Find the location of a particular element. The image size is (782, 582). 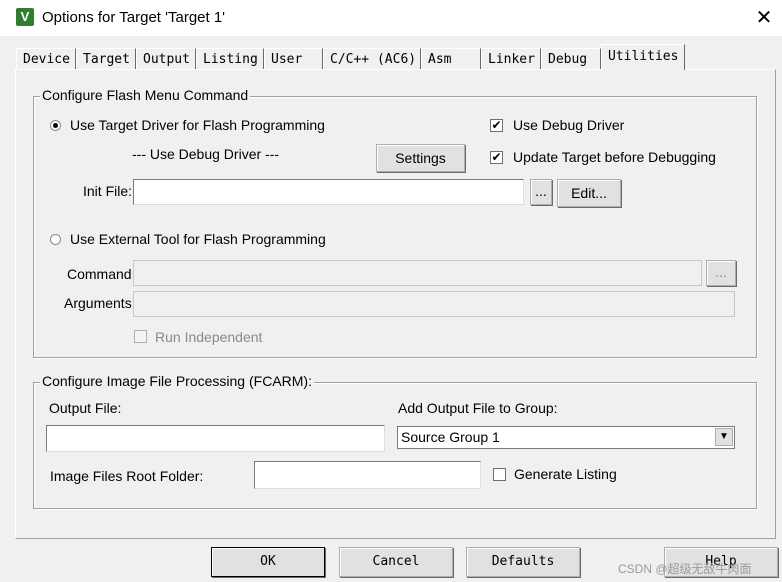

group-select-value: Source Group 1 is located at coordinates (450, 437).